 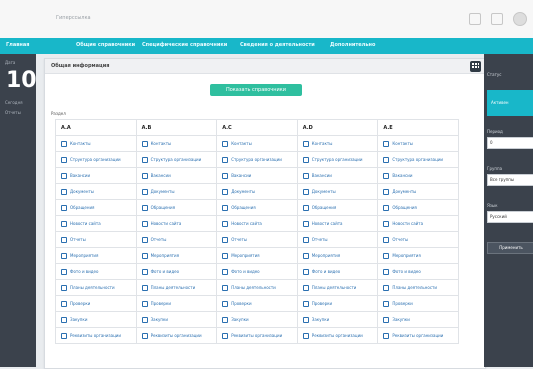 I want to click on nav-item-specific: Специфические справочники, so click(x=184, y=45).